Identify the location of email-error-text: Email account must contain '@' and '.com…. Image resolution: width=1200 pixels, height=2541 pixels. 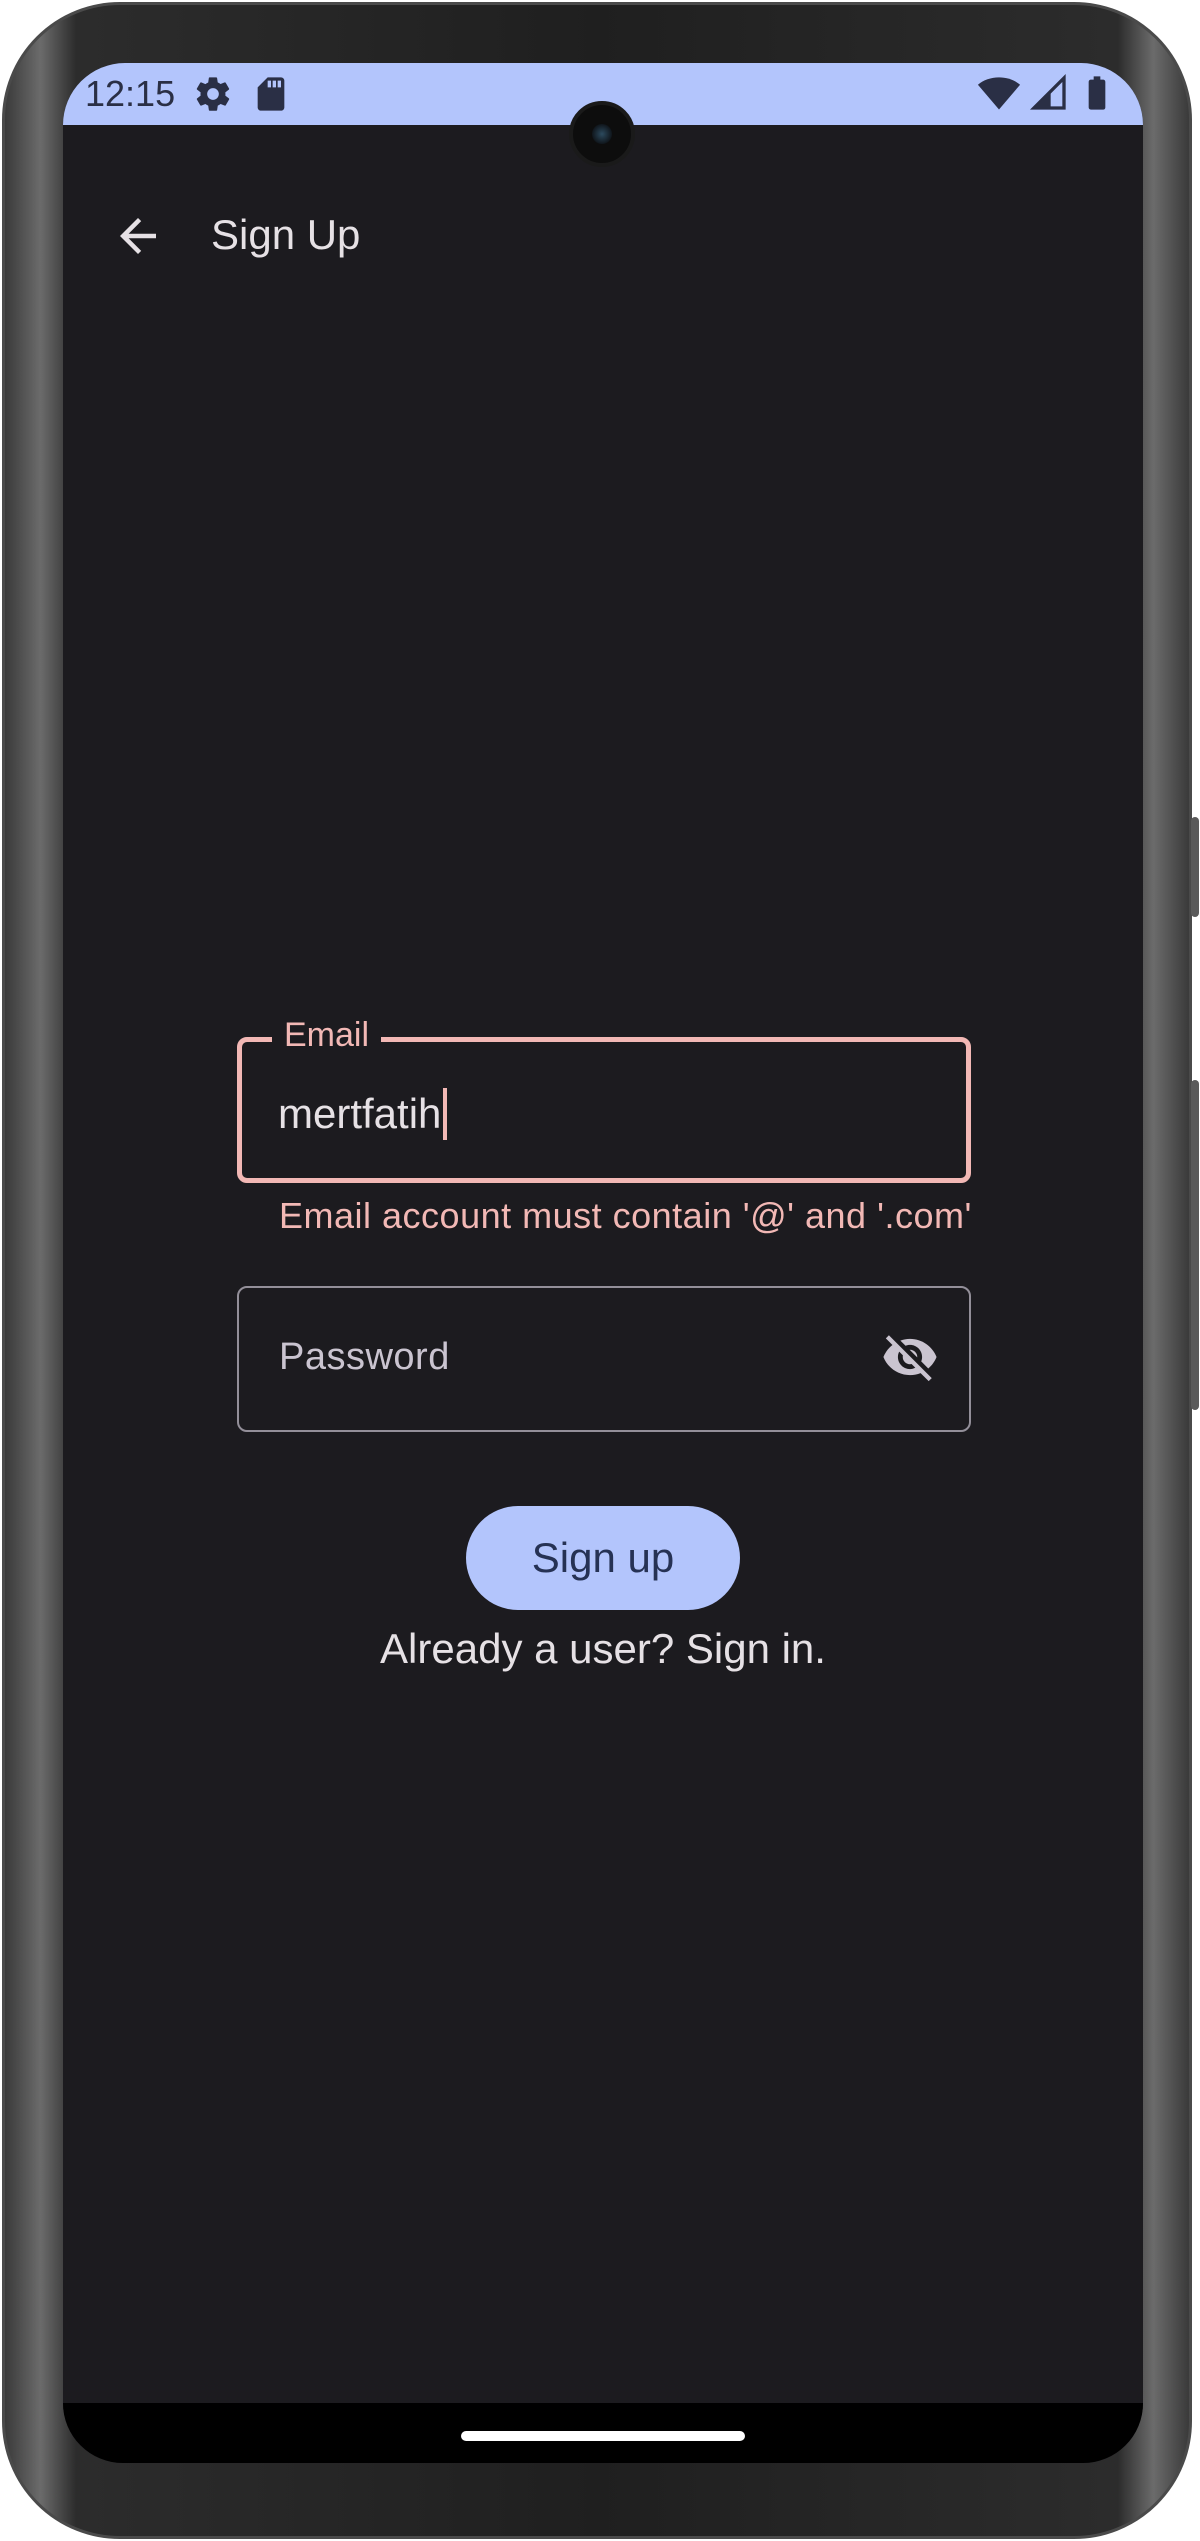
(625, 1215).